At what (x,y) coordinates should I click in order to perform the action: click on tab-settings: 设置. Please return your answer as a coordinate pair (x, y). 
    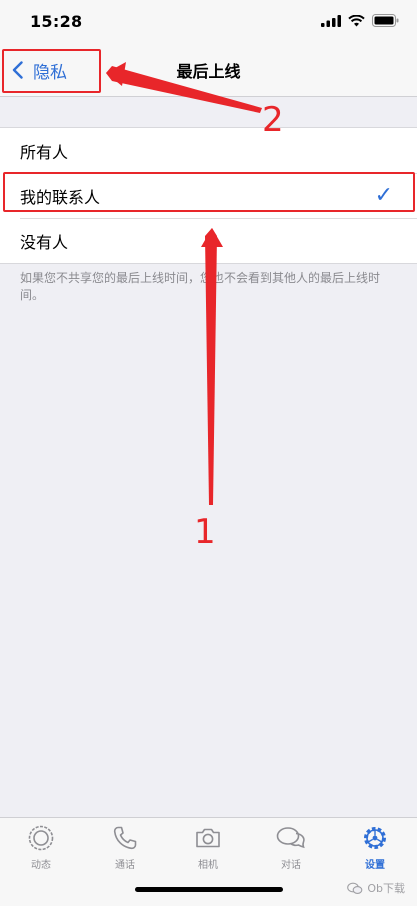
    Looking at the image, I should click on (375, 847).